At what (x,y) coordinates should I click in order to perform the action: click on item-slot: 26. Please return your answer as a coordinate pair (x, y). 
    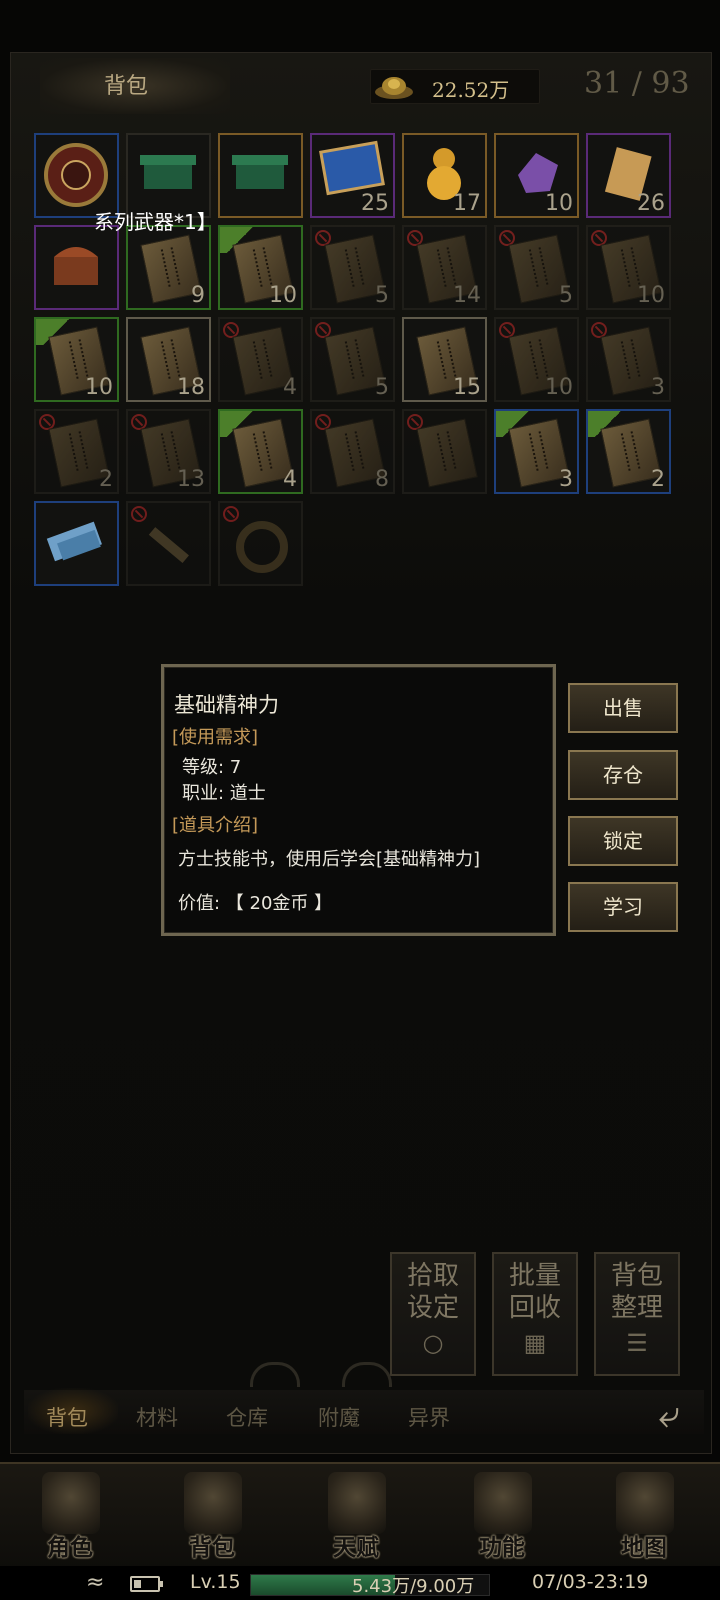
    Looking at the image, I should click on (628, 175).